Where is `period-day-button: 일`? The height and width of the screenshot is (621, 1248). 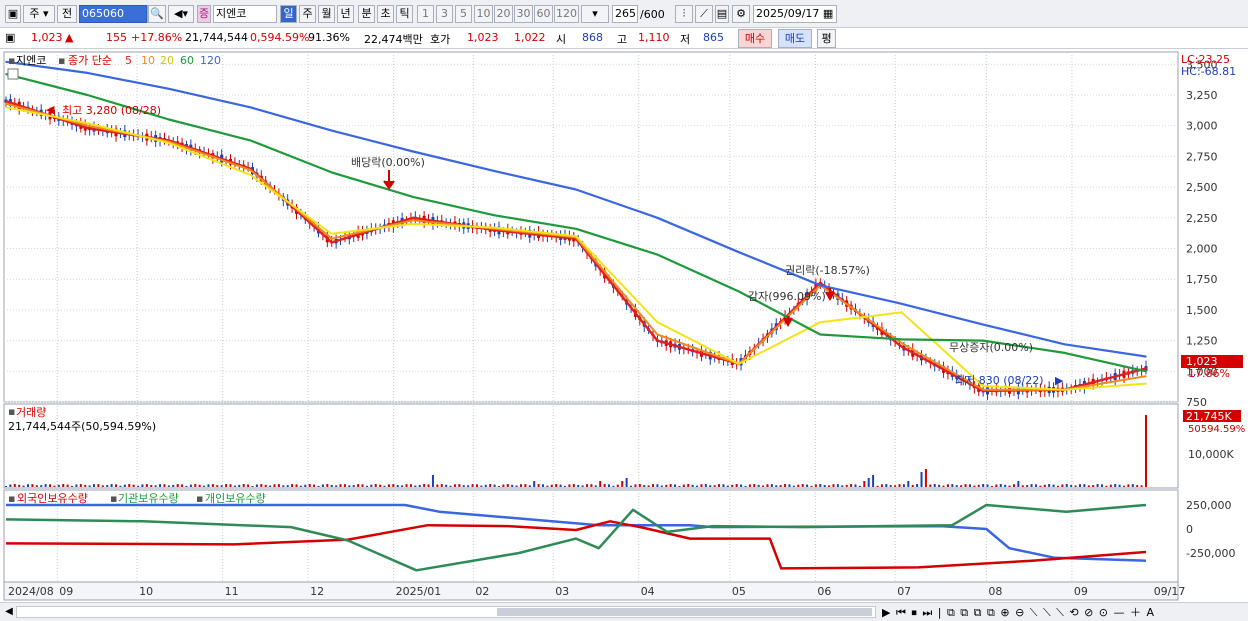 period-day-button: 일 is located at coordinates (288, 14).